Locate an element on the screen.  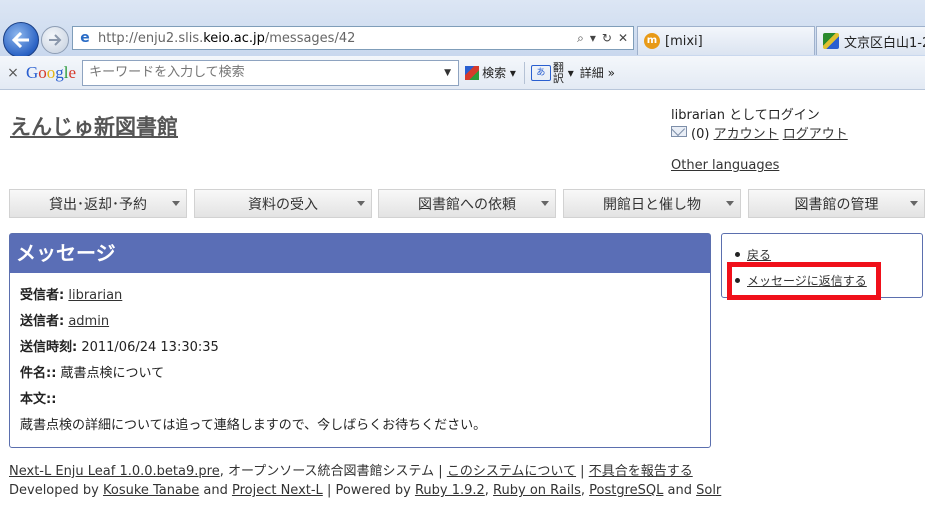
refresh-icon: ↻ is located at coordinates (607, 38).